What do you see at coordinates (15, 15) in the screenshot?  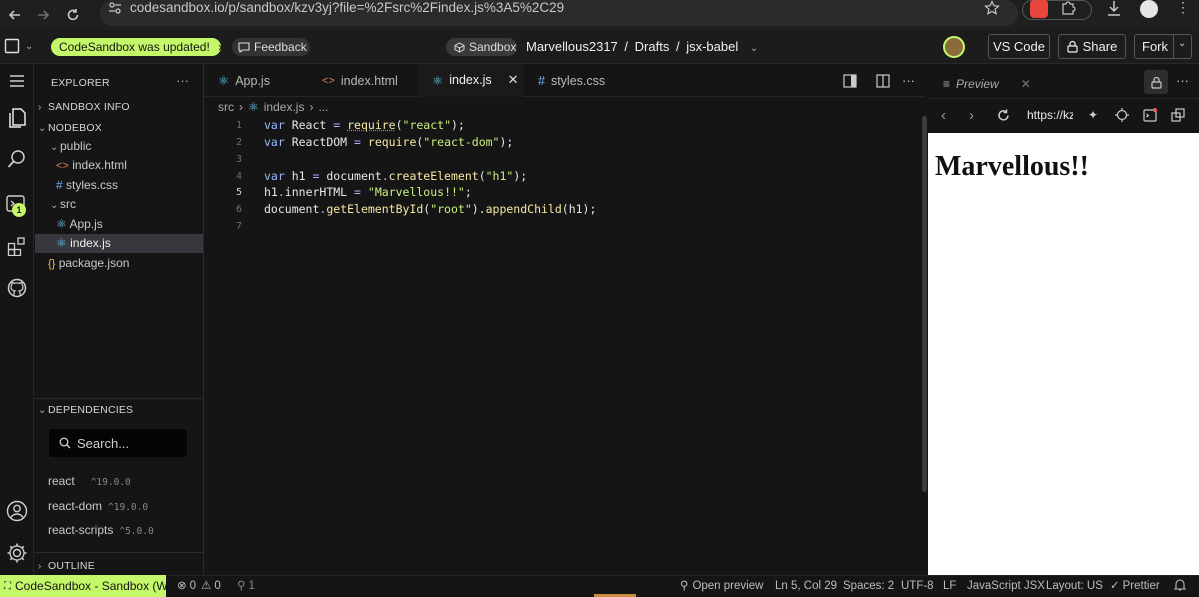 I see `back-icon` at bounding box center [15, 15].